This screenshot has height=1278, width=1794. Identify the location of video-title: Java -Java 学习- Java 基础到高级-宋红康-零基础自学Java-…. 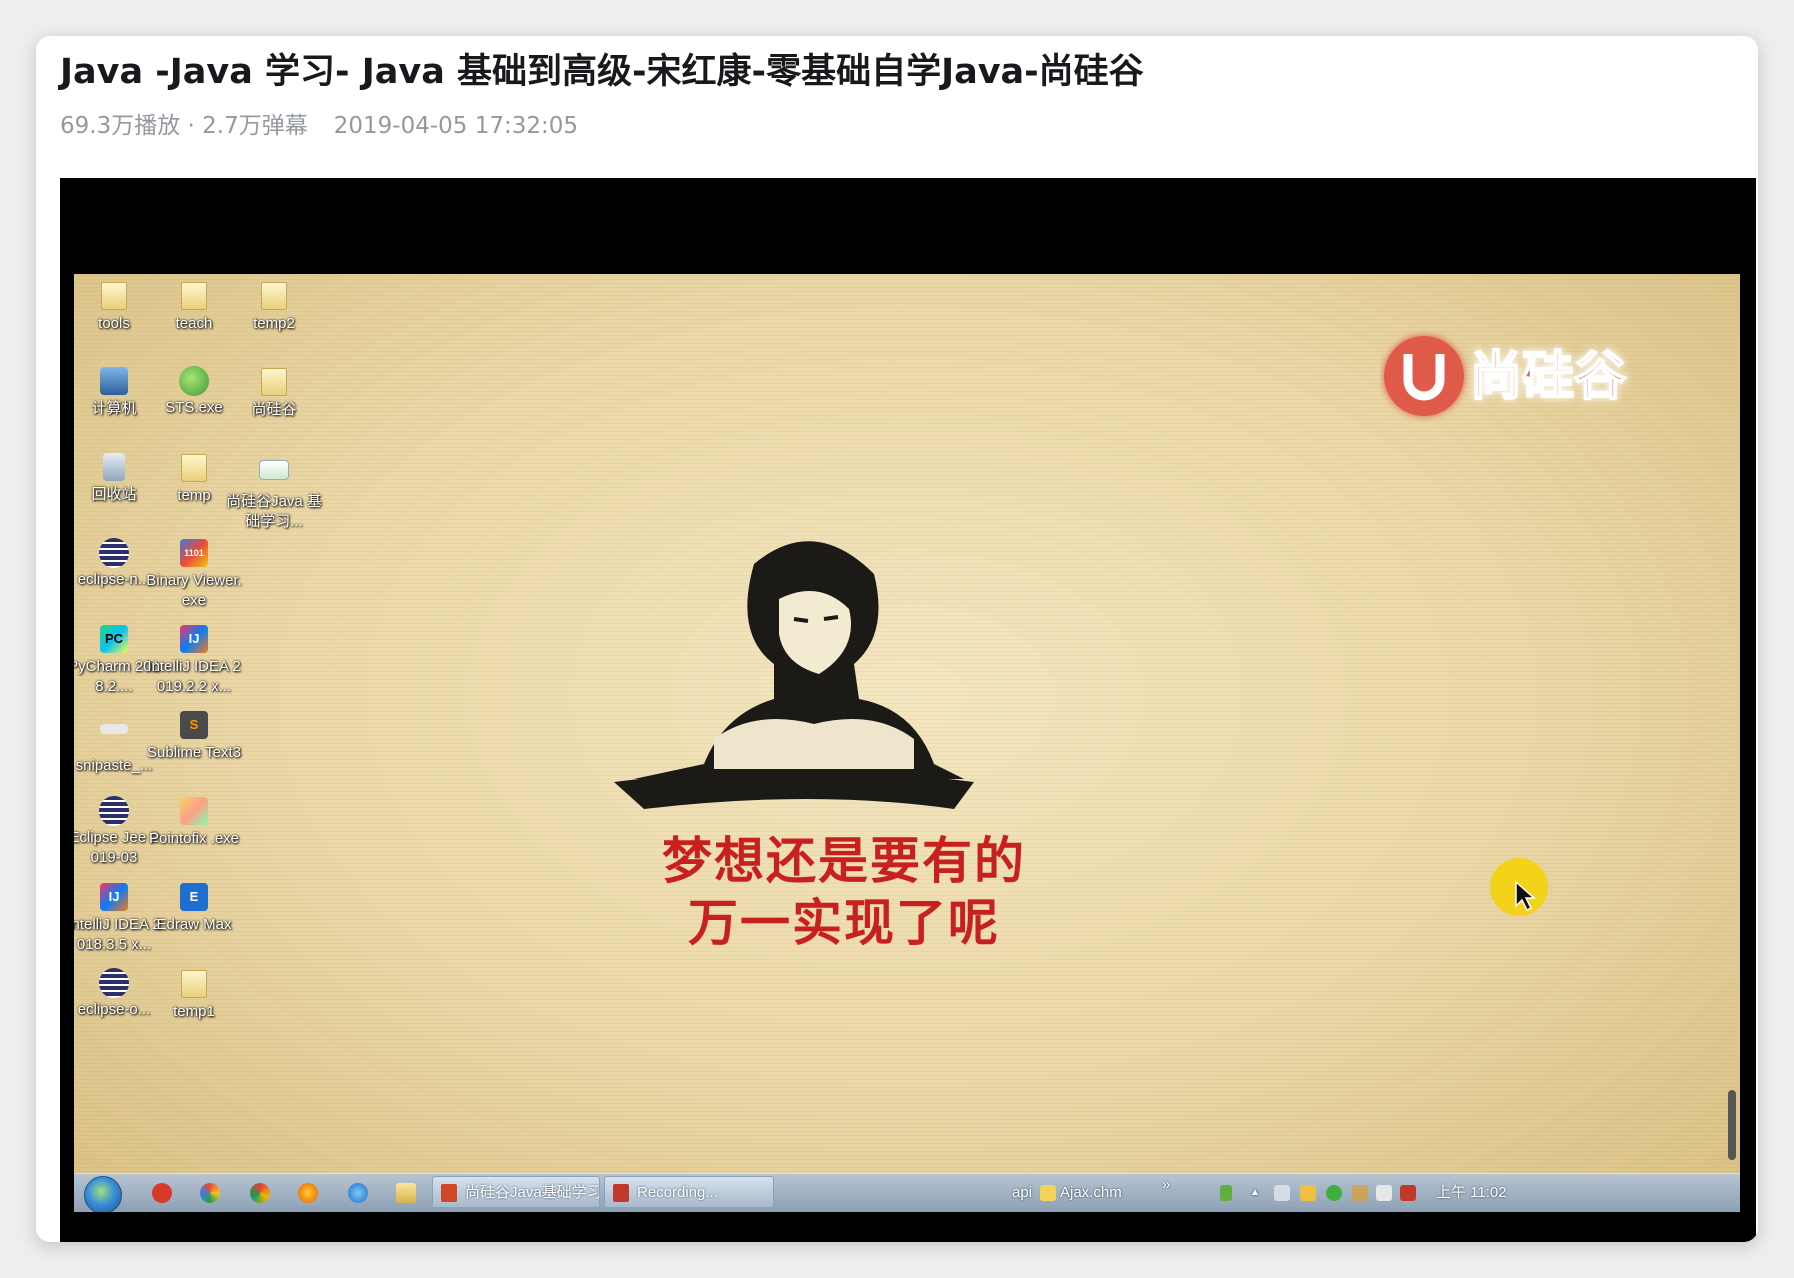
(602, 72).